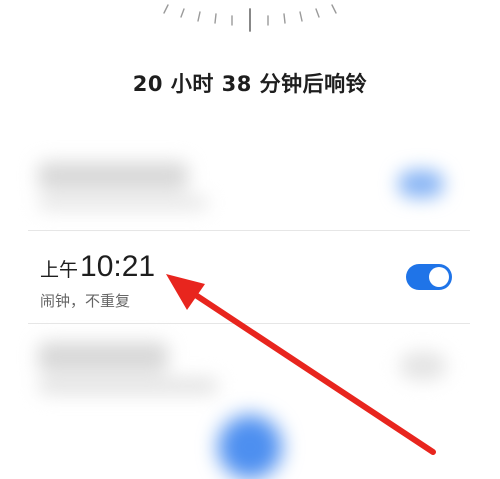 The height and width of the screenshot is (479, 500). I want to click on alarm-toggle-switch, so click(429, 277).